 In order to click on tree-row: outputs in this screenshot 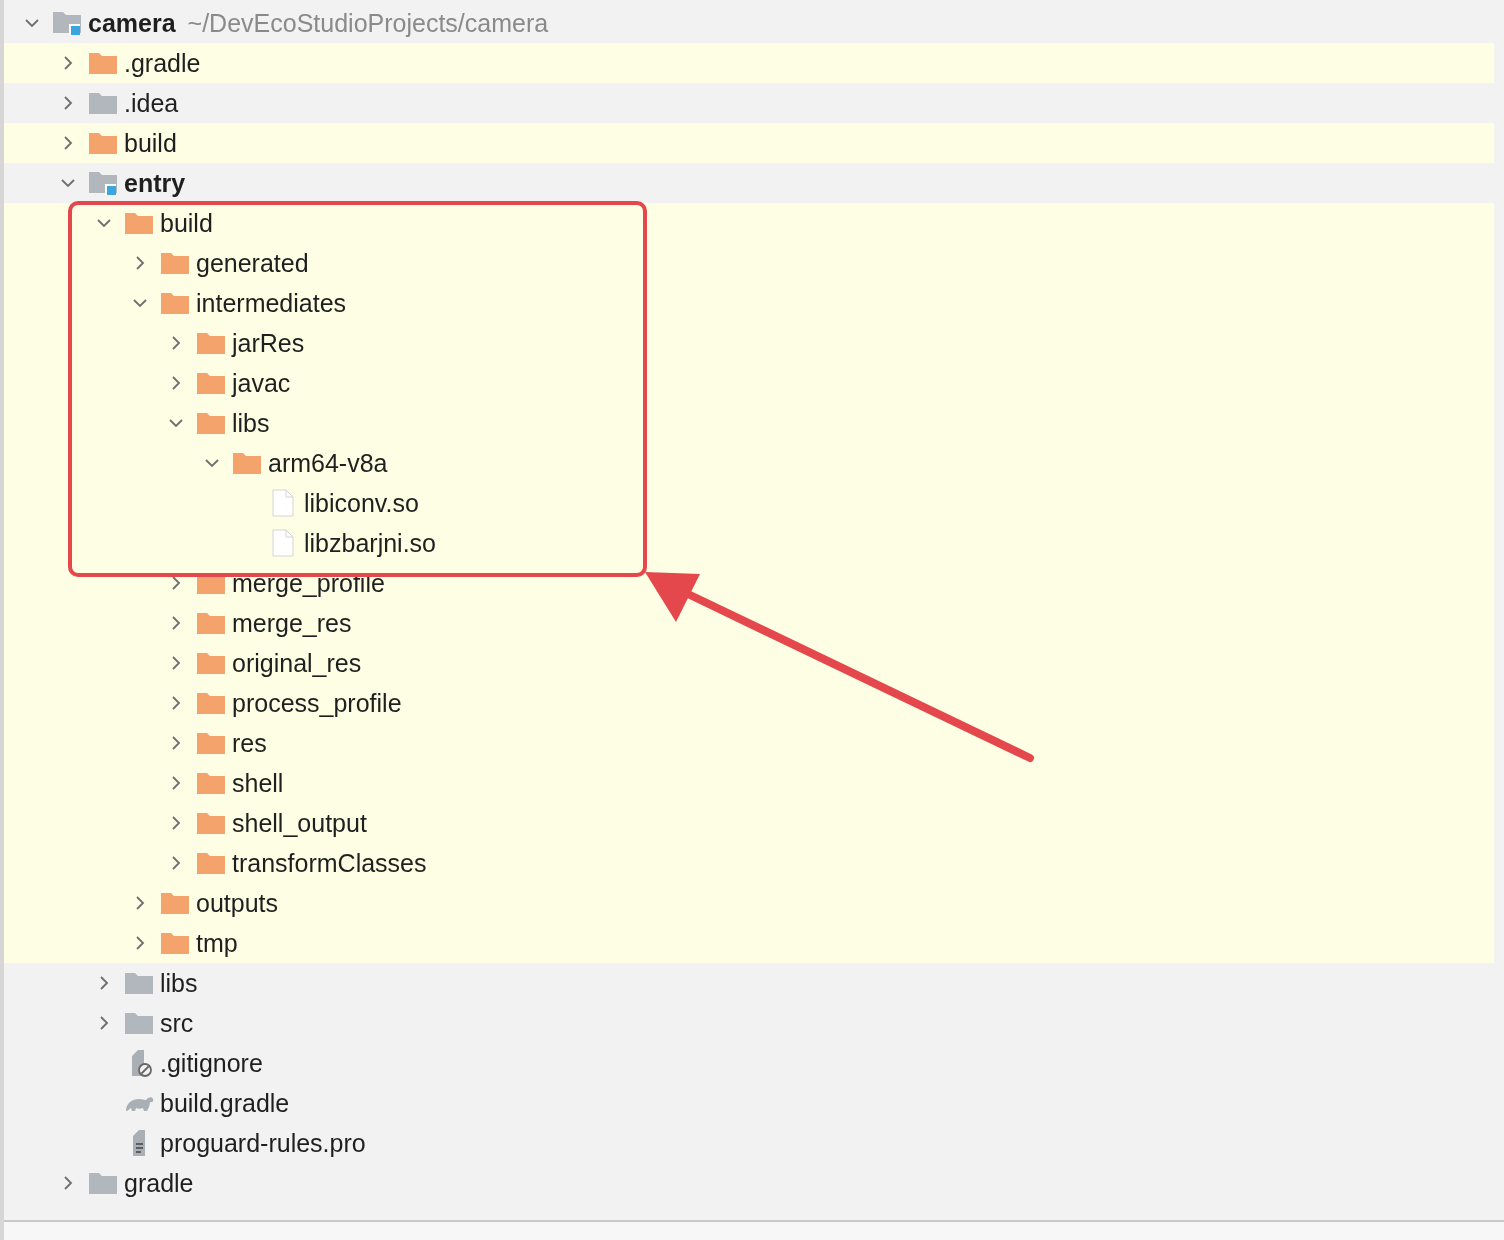, I will do `click(749, 903)`.